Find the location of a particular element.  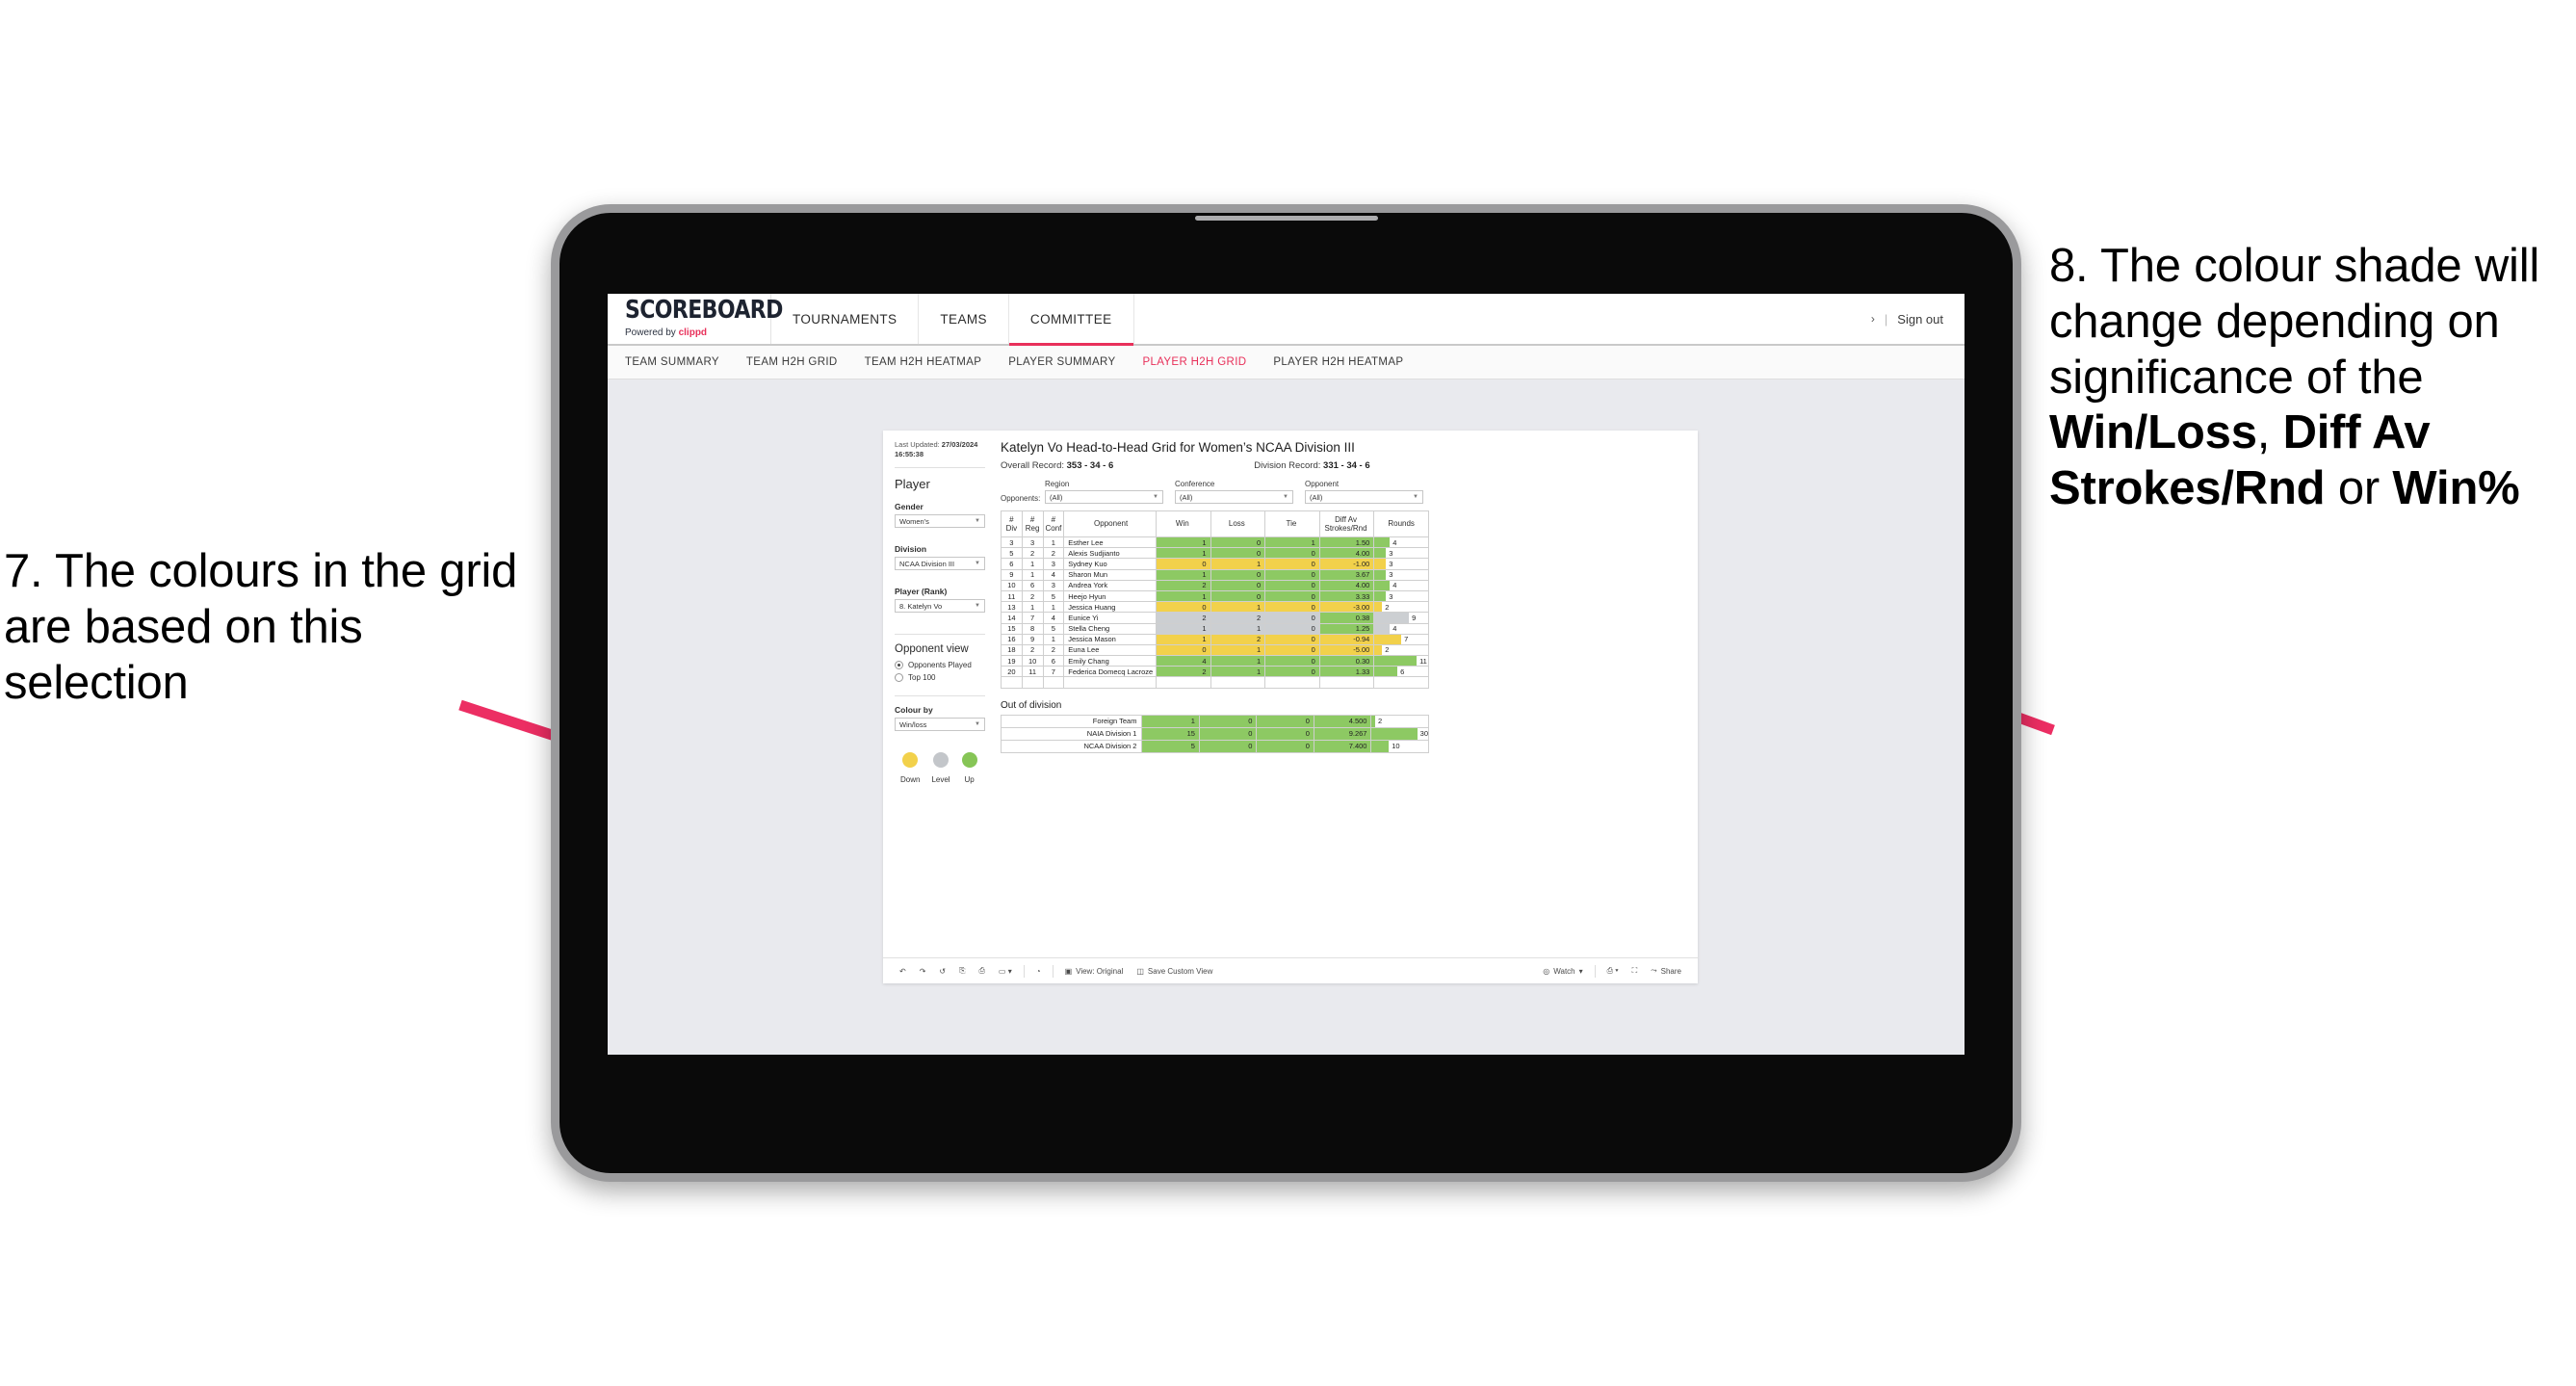

radio-opponents-played: Opponents Played is located at coordinates (940, 665).